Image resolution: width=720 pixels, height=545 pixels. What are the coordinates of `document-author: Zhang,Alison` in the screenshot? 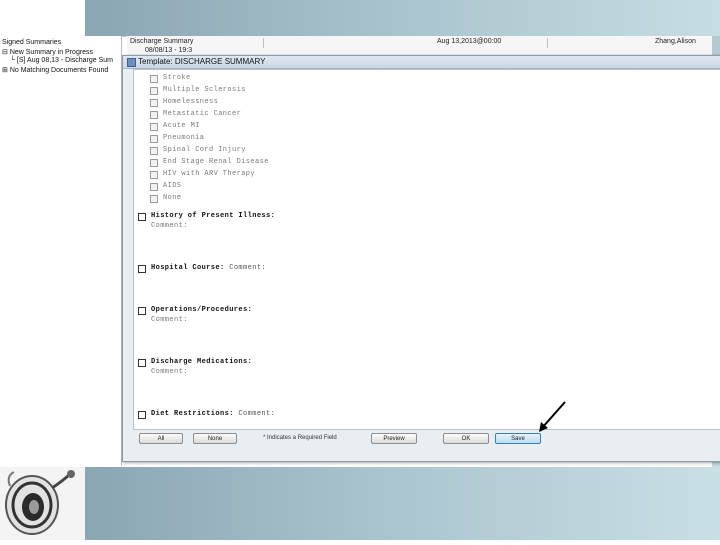 It's located at (675, 41).